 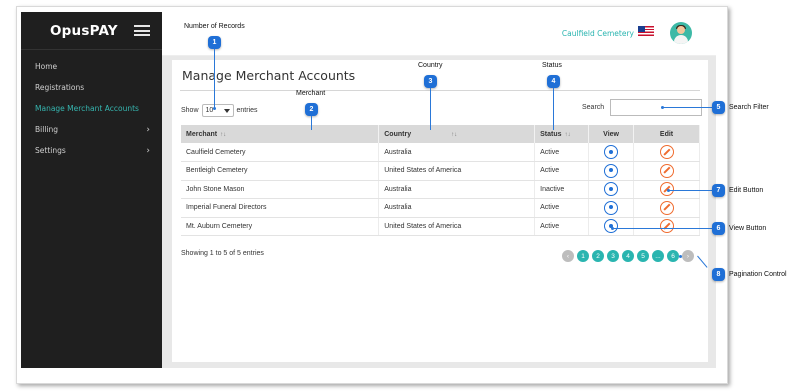 I want to click on sidebar-item-label: Manage Merchant Accounts, so click(x=87, y=108).